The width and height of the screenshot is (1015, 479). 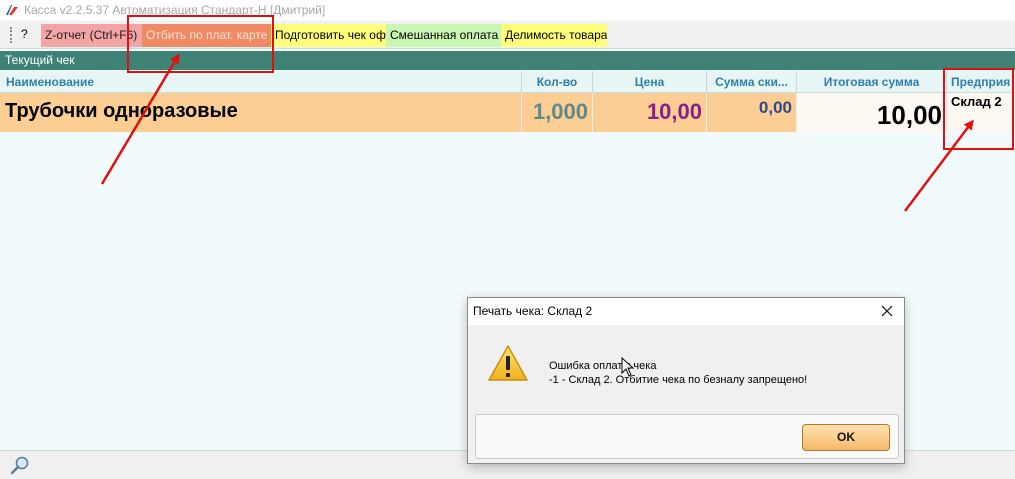 I want to click on cell-price: 10,00, so click(x=650, y=112).